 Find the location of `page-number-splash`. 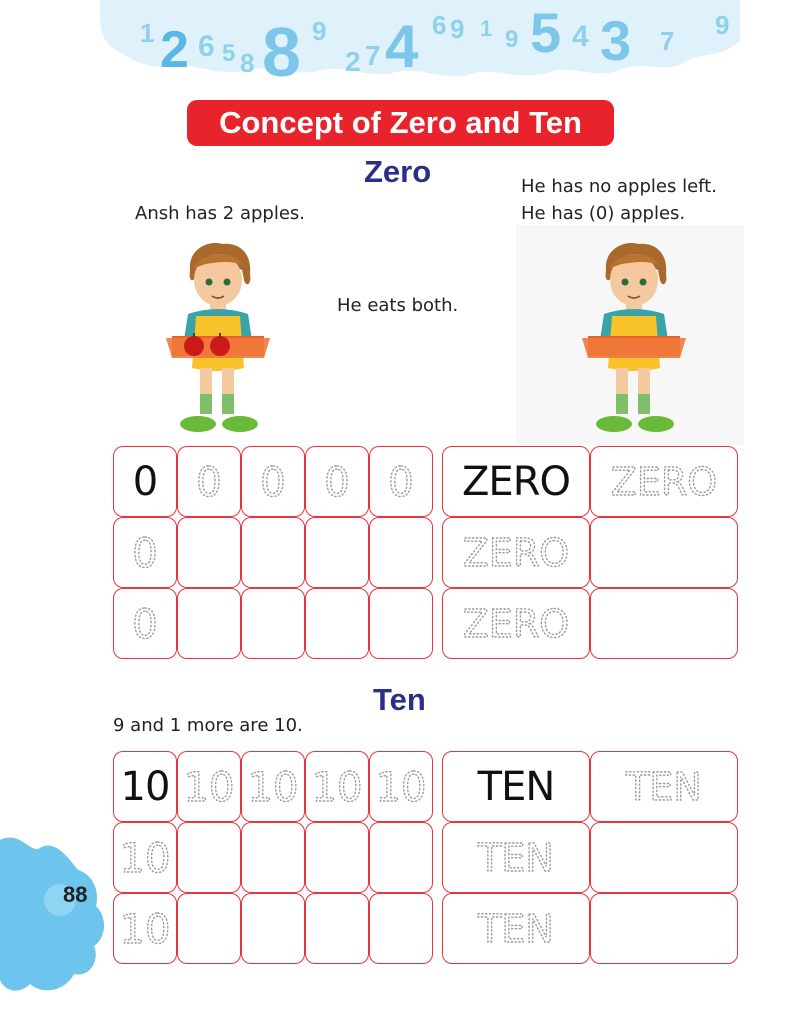

page-number-splash is located at coordinates (52, 914).